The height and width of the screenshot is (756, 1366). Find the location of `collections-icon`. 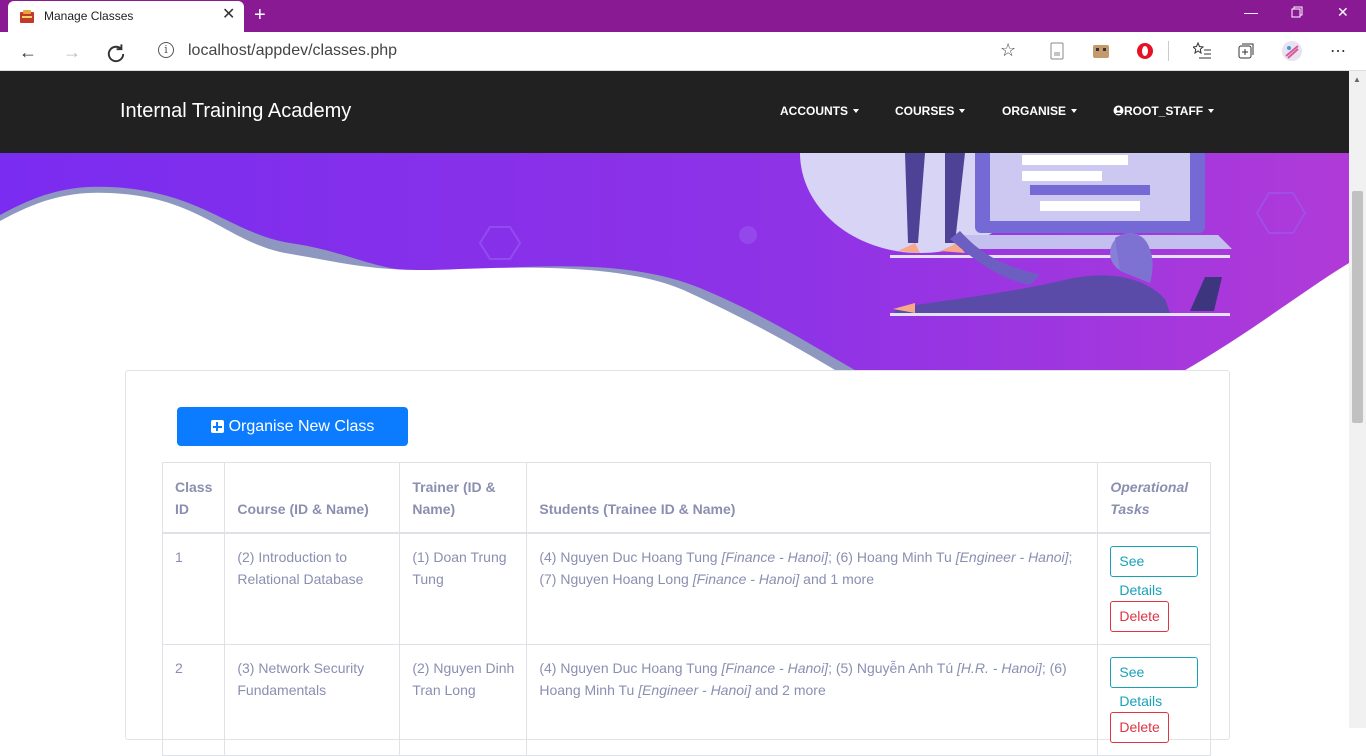

collections-icon is located at coordinates (1246, 51).